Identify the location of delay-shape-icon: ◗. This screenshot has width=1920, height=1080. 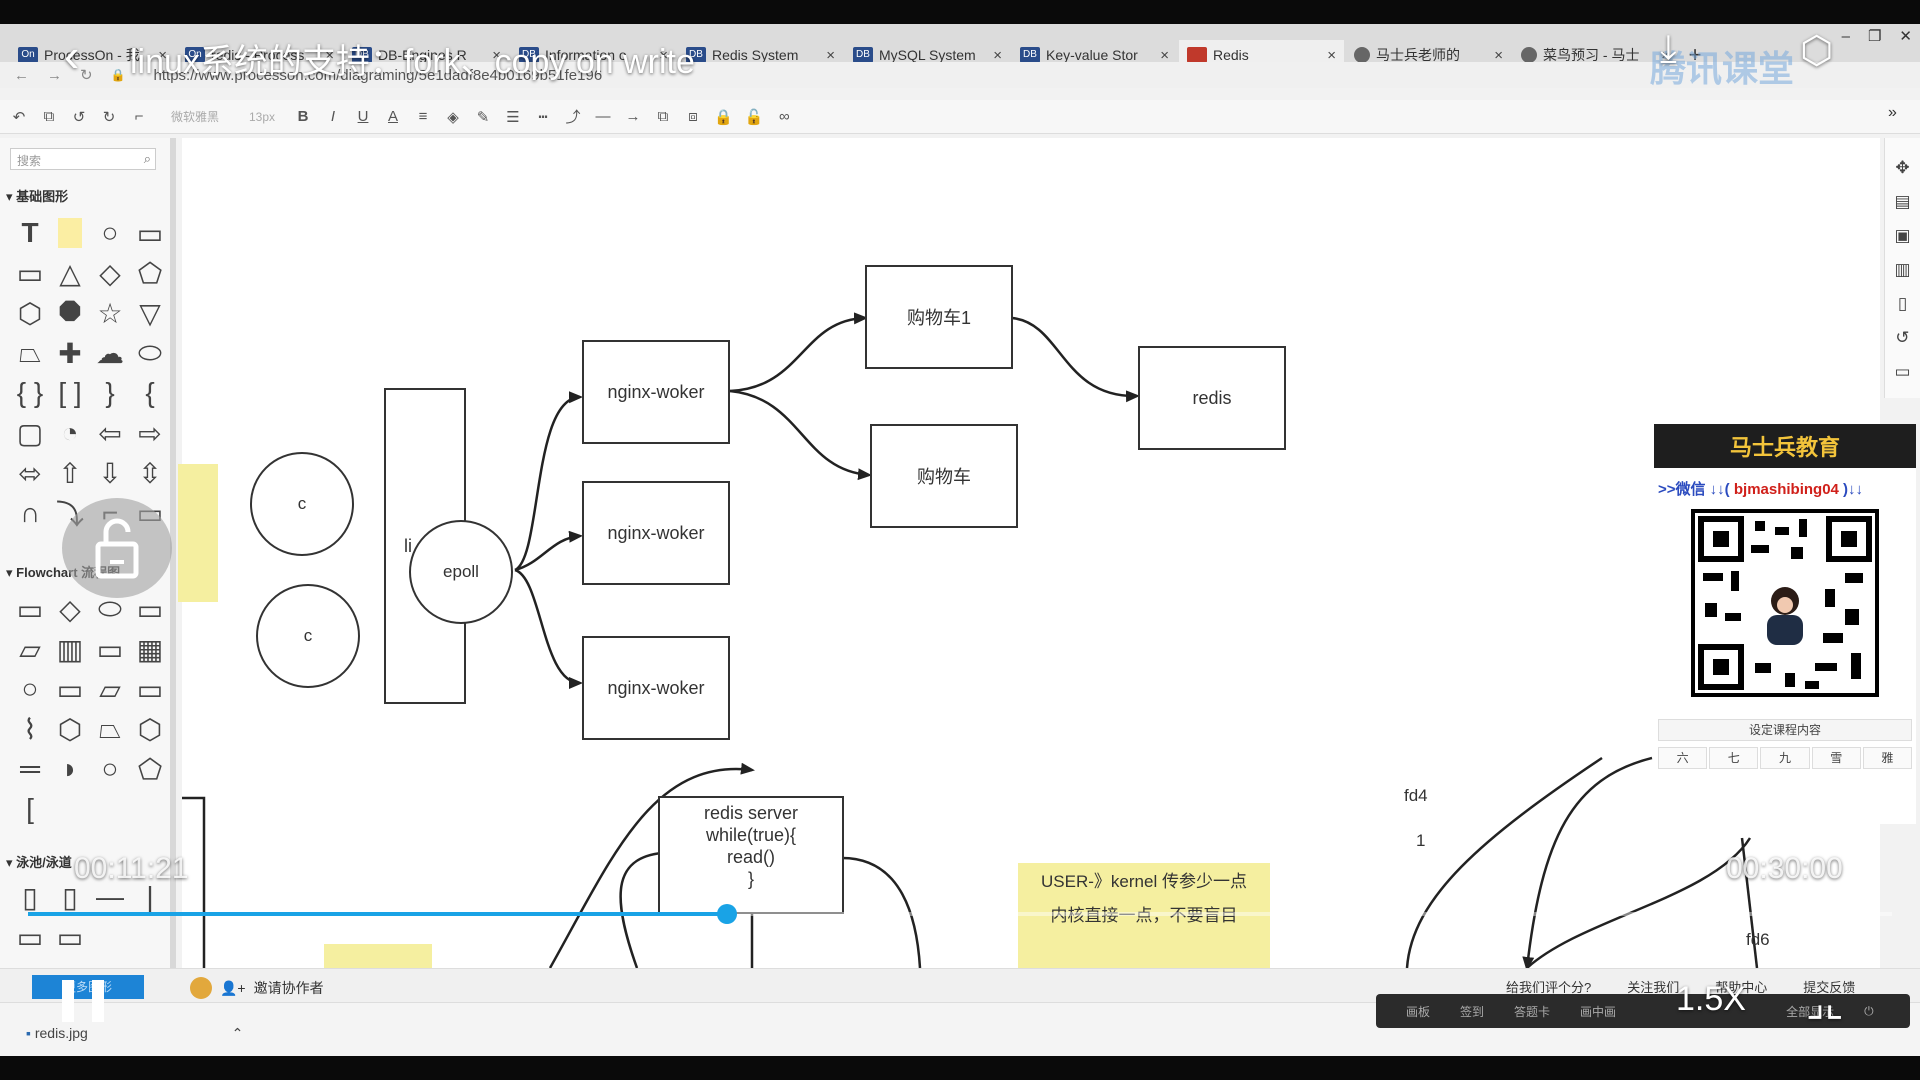
(70, 768).